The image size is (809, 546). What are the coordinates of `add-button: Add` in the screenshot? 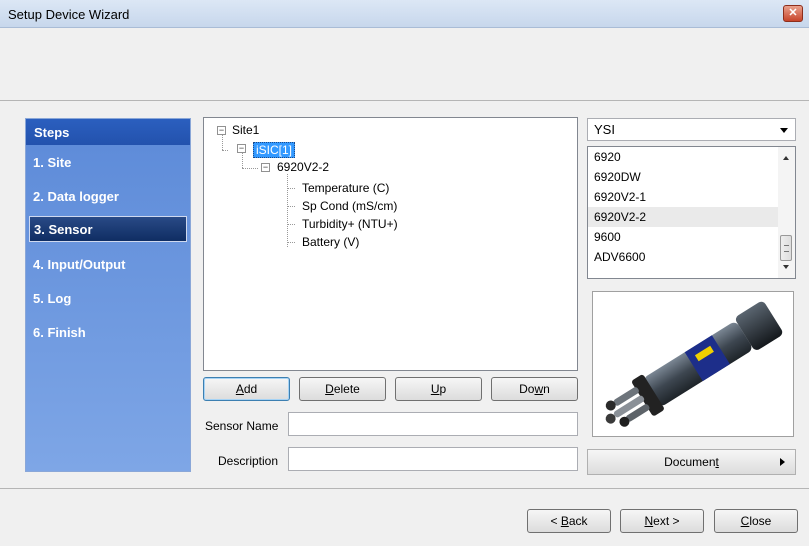 It's located at (246, 389).